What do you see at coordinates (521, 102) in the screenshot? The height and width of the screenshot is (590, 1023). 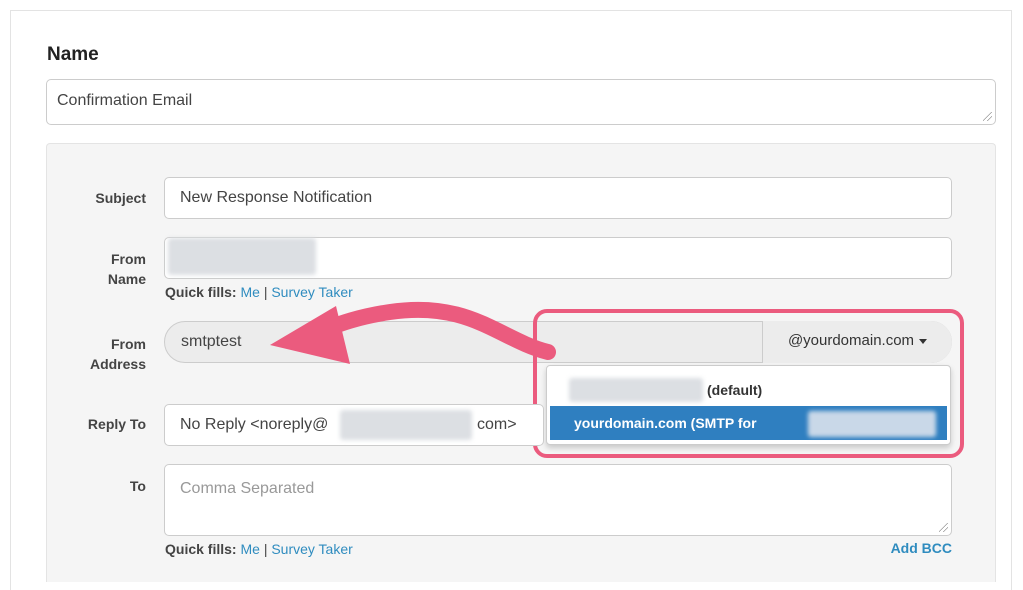 I see `name-input: Confirmation Email` at bounding box center [521, 102].